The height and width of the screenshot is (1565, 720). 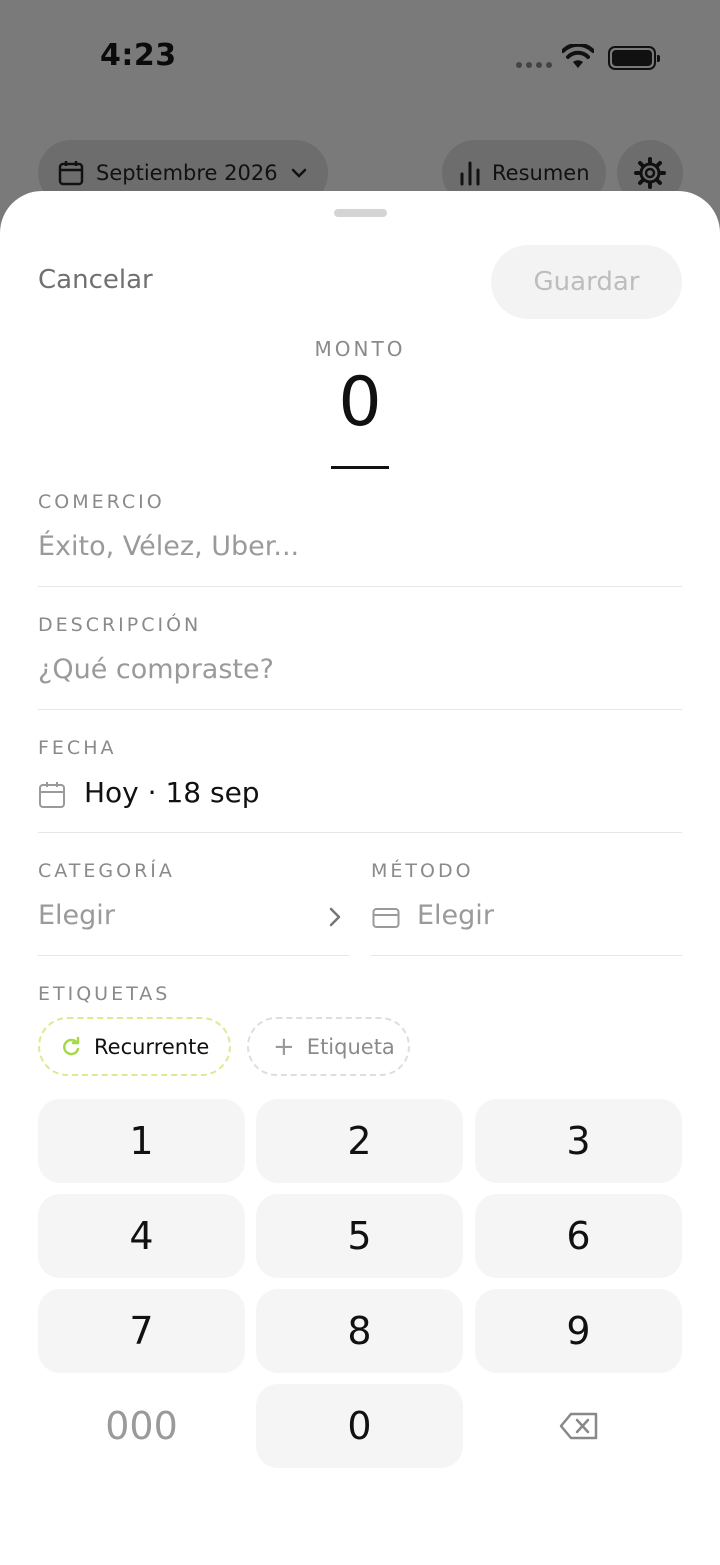 I want to click on key-9: 9, so click(x=578, y=1331).